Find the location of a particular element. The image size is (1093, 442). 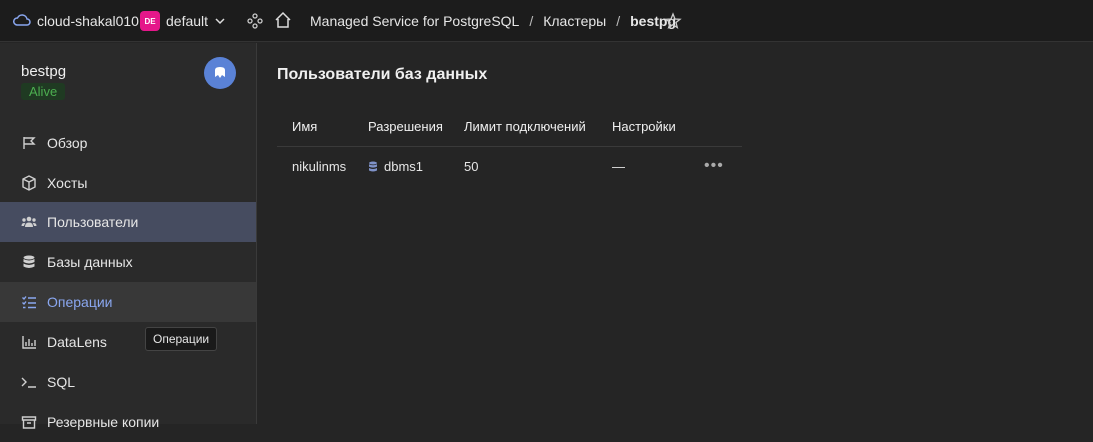

page-title: Пользователи баз данных is located at coordinates (382, 74).